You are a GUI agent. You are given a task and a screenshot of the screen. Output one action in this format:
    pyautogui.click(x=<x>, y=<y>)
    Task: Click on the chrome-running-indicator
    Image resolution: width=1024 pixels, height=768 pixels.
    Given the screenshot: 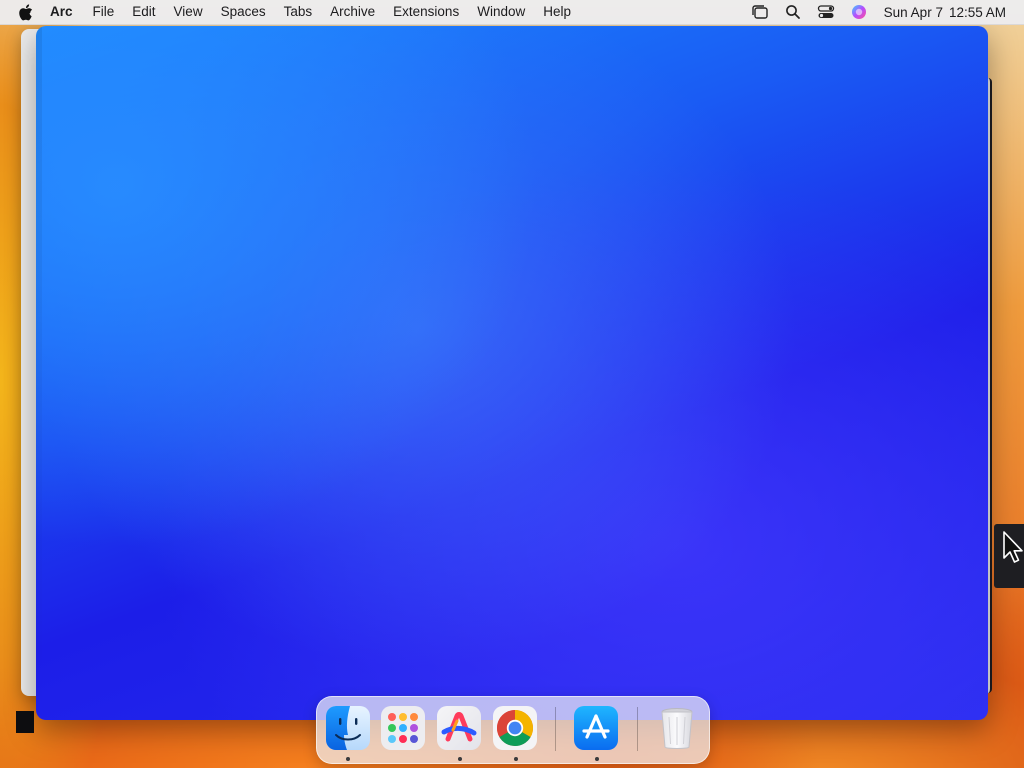 What is the action you would take?
    pyautogui.click(x=516, y=759)
    